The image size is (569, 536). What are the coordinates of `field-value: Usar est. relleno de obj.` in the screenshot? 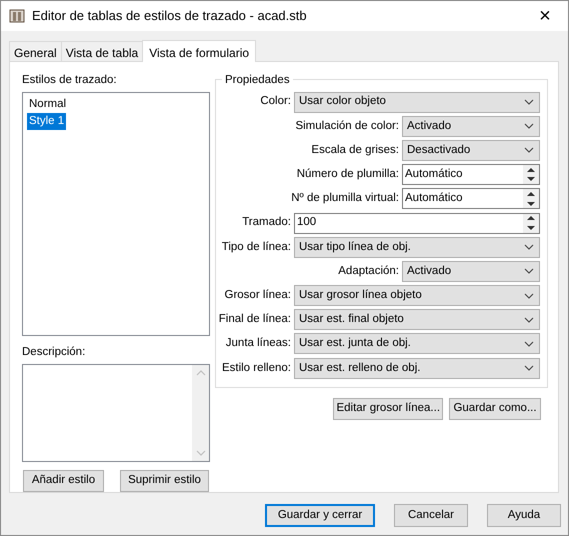 It's located at (360, 368).